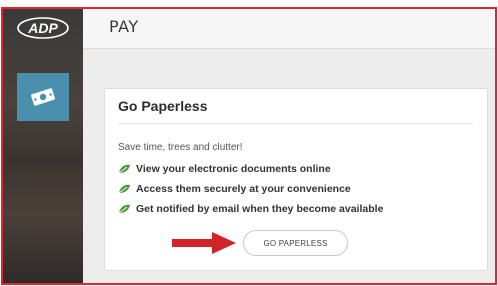  Describe the element at coordinates (243, 189) in the screenshot. I see `benefit-text: Access them securely at your convenience` at that location.